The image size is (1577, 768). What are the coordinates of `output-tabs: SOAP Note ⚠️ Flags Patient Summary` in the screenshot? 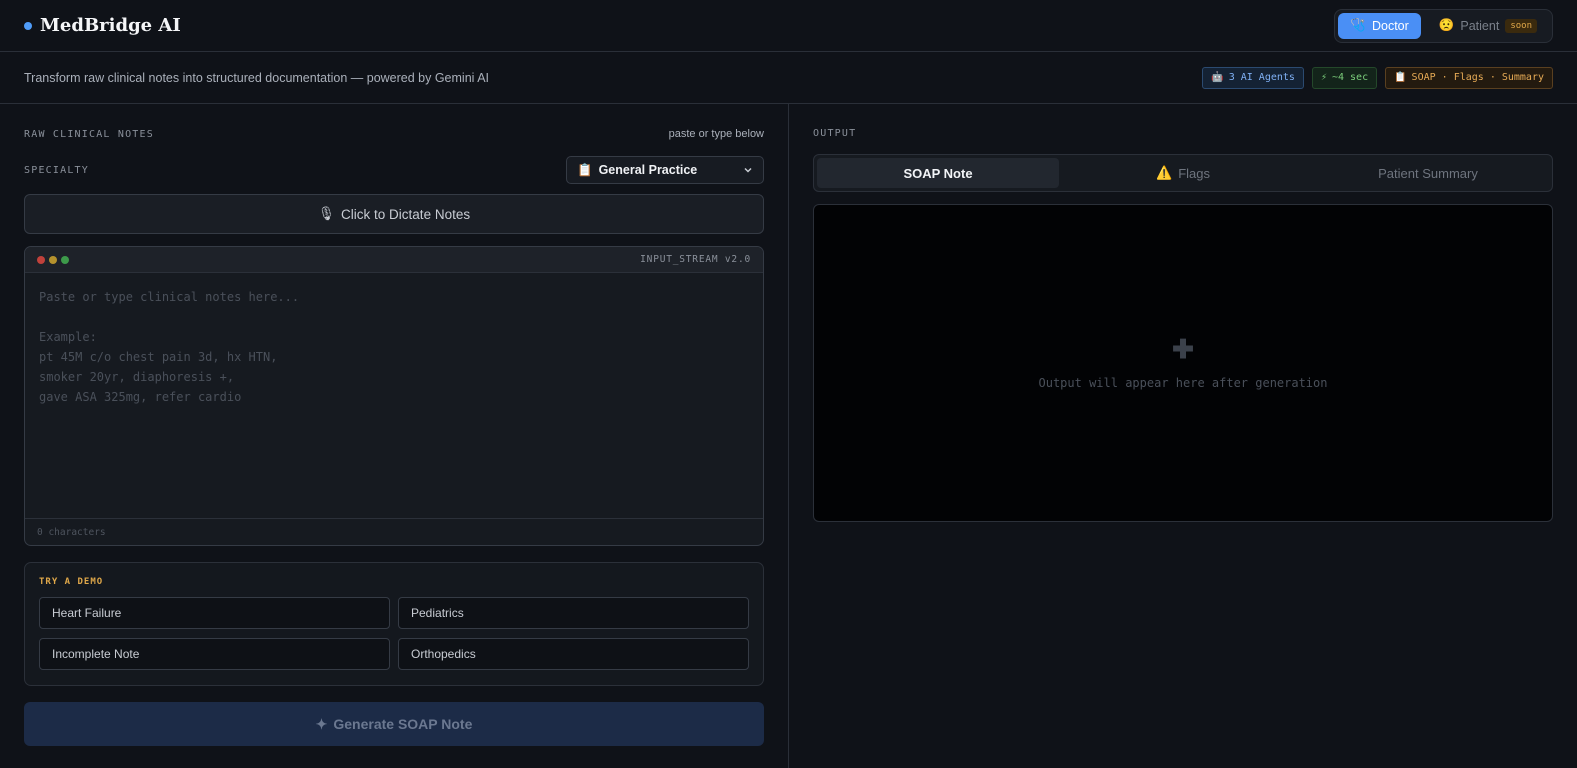 It's located at (1183, 173).